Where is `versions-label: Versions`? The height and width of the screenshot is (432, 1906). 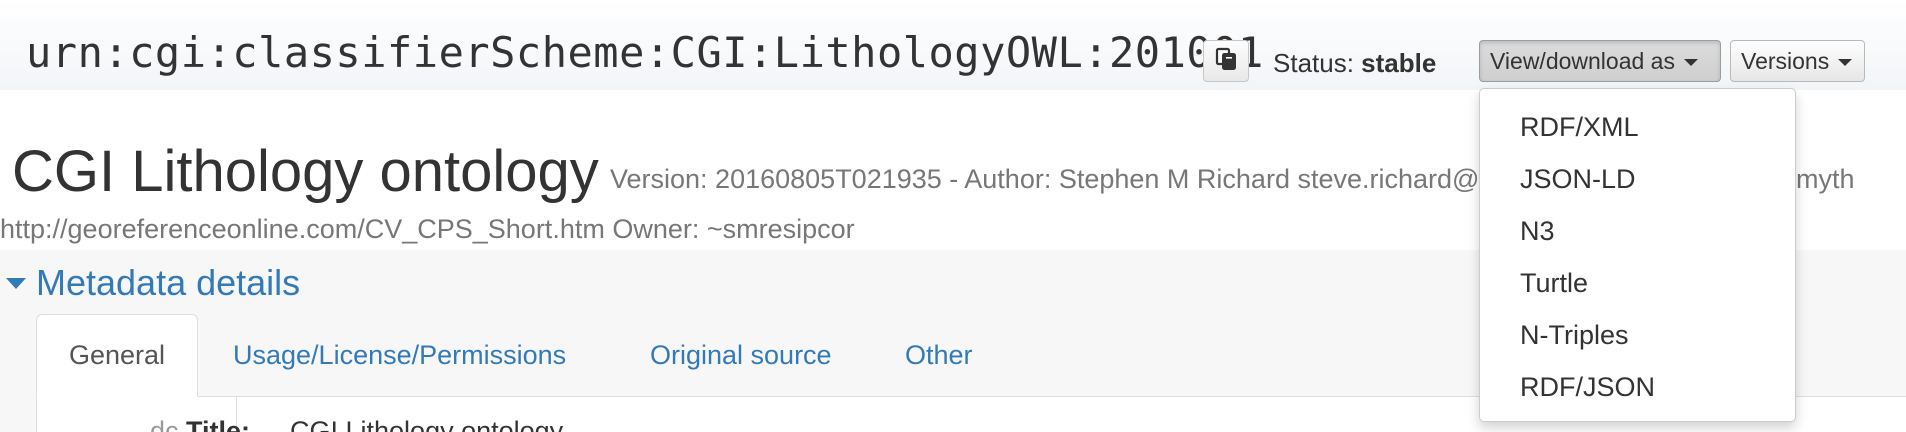
versions-label: Versions is located at coordinates (1785, 60).